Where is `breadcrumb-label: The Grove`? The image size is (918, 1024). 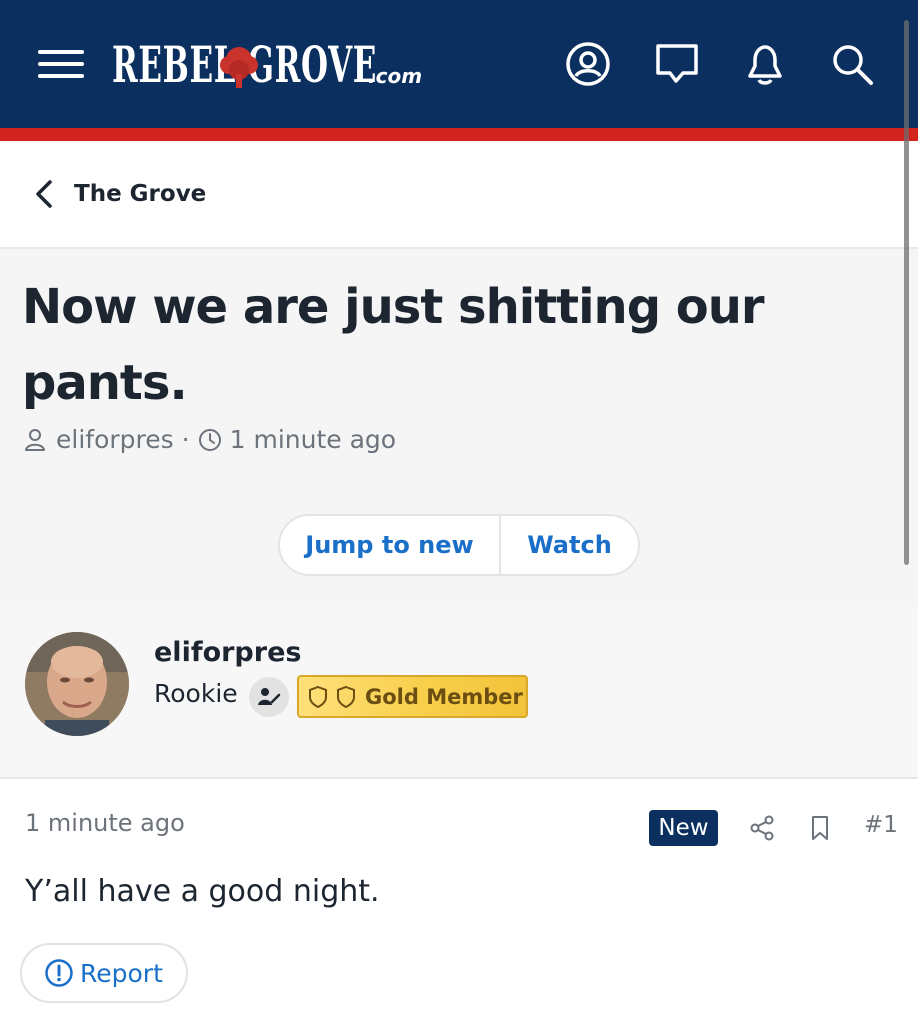
breadcrumb-label: The Grove is located at coordinates (140, 194).